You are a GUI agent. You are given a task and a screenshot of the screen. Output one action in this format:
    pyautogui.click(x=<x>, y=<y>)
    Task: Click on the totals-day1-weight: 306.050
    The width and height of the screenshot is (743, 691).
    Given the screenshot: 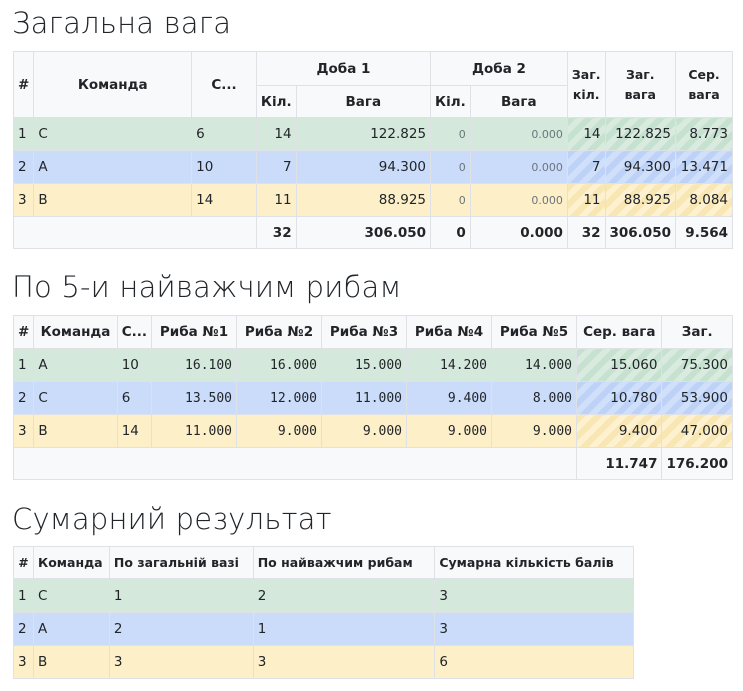 What is the action you would take?
    pyautogui.click(x=363, y=232)
    